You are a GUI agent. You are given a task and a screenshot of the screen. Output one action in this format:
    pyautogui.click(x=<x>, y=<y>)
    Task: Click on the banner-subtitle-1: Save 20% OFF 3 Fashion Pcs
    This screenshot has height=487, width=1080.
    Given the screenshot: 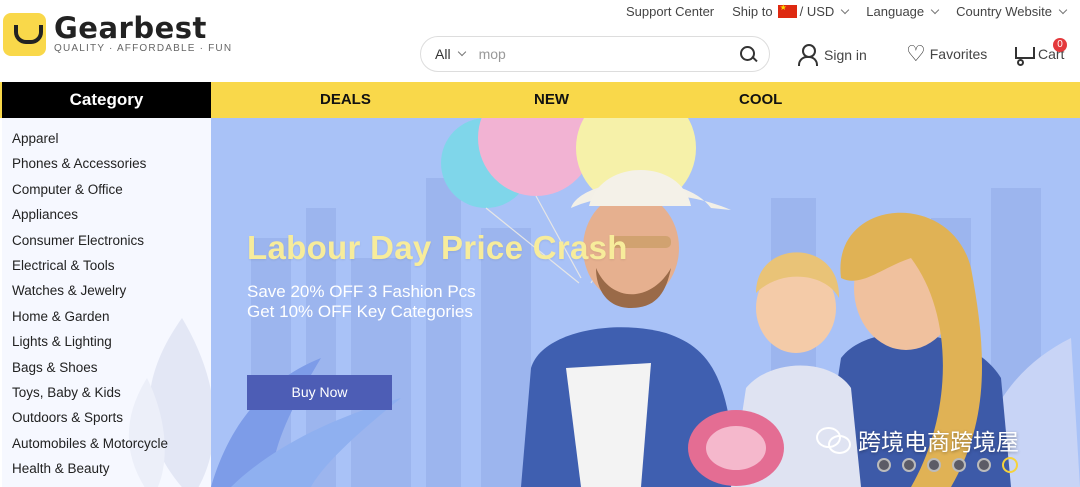 What is the action you would take?
    pyautogui.click(x=361, y=291)
    